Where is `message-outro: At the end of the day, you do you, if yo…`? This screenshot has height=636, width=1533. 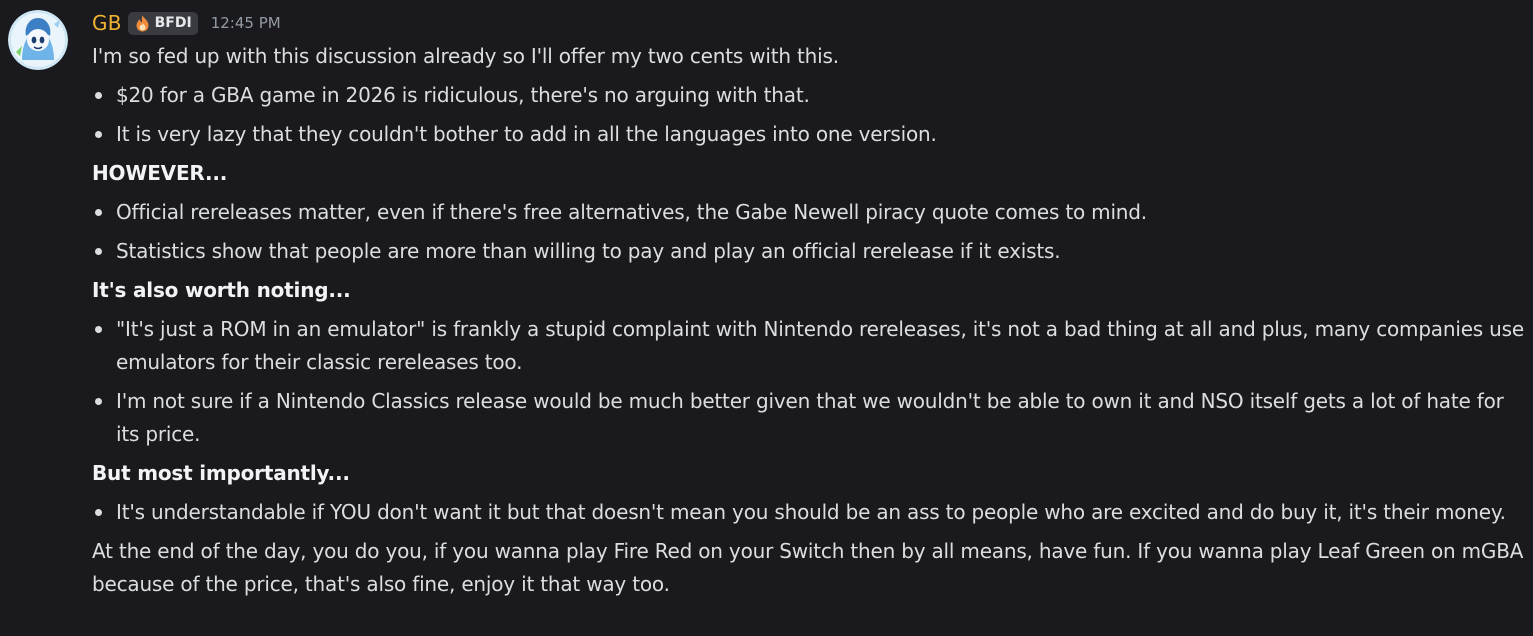
message-outro: At the end of the day, you do you, if yo… is located at coordinates (808, 567).